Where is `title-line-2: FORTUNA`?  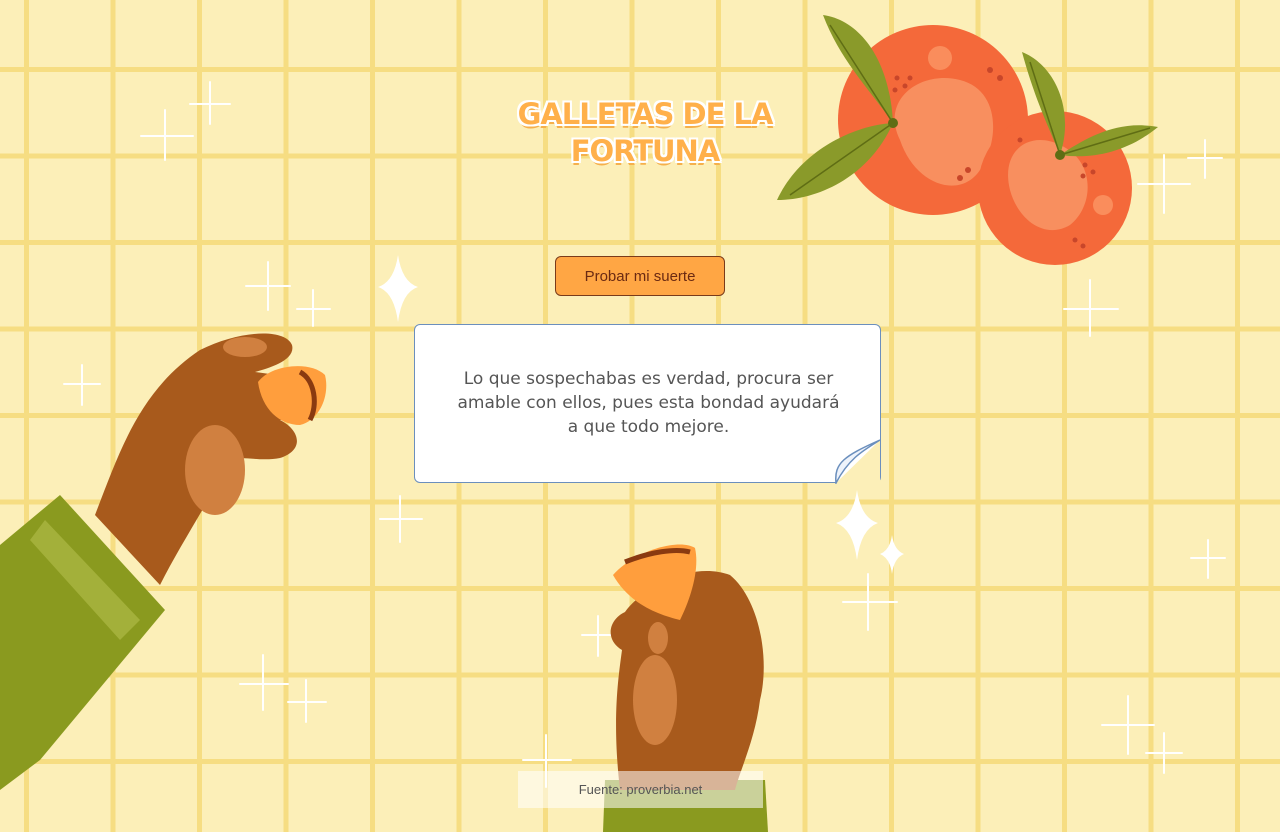 title-line-2: FORTUNA is located at coordinates (645, 151).